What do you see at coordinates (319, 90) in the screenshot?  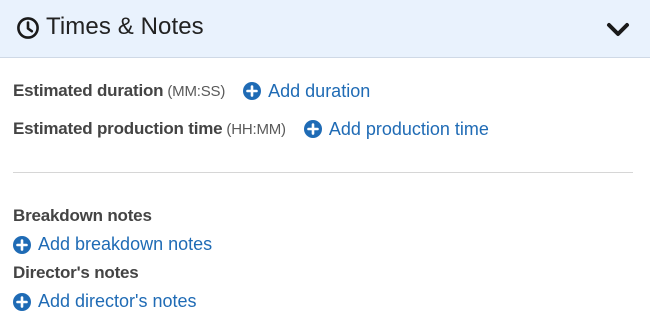 I see `add-duration-label: Add duration` at bounding box center [319, 90].